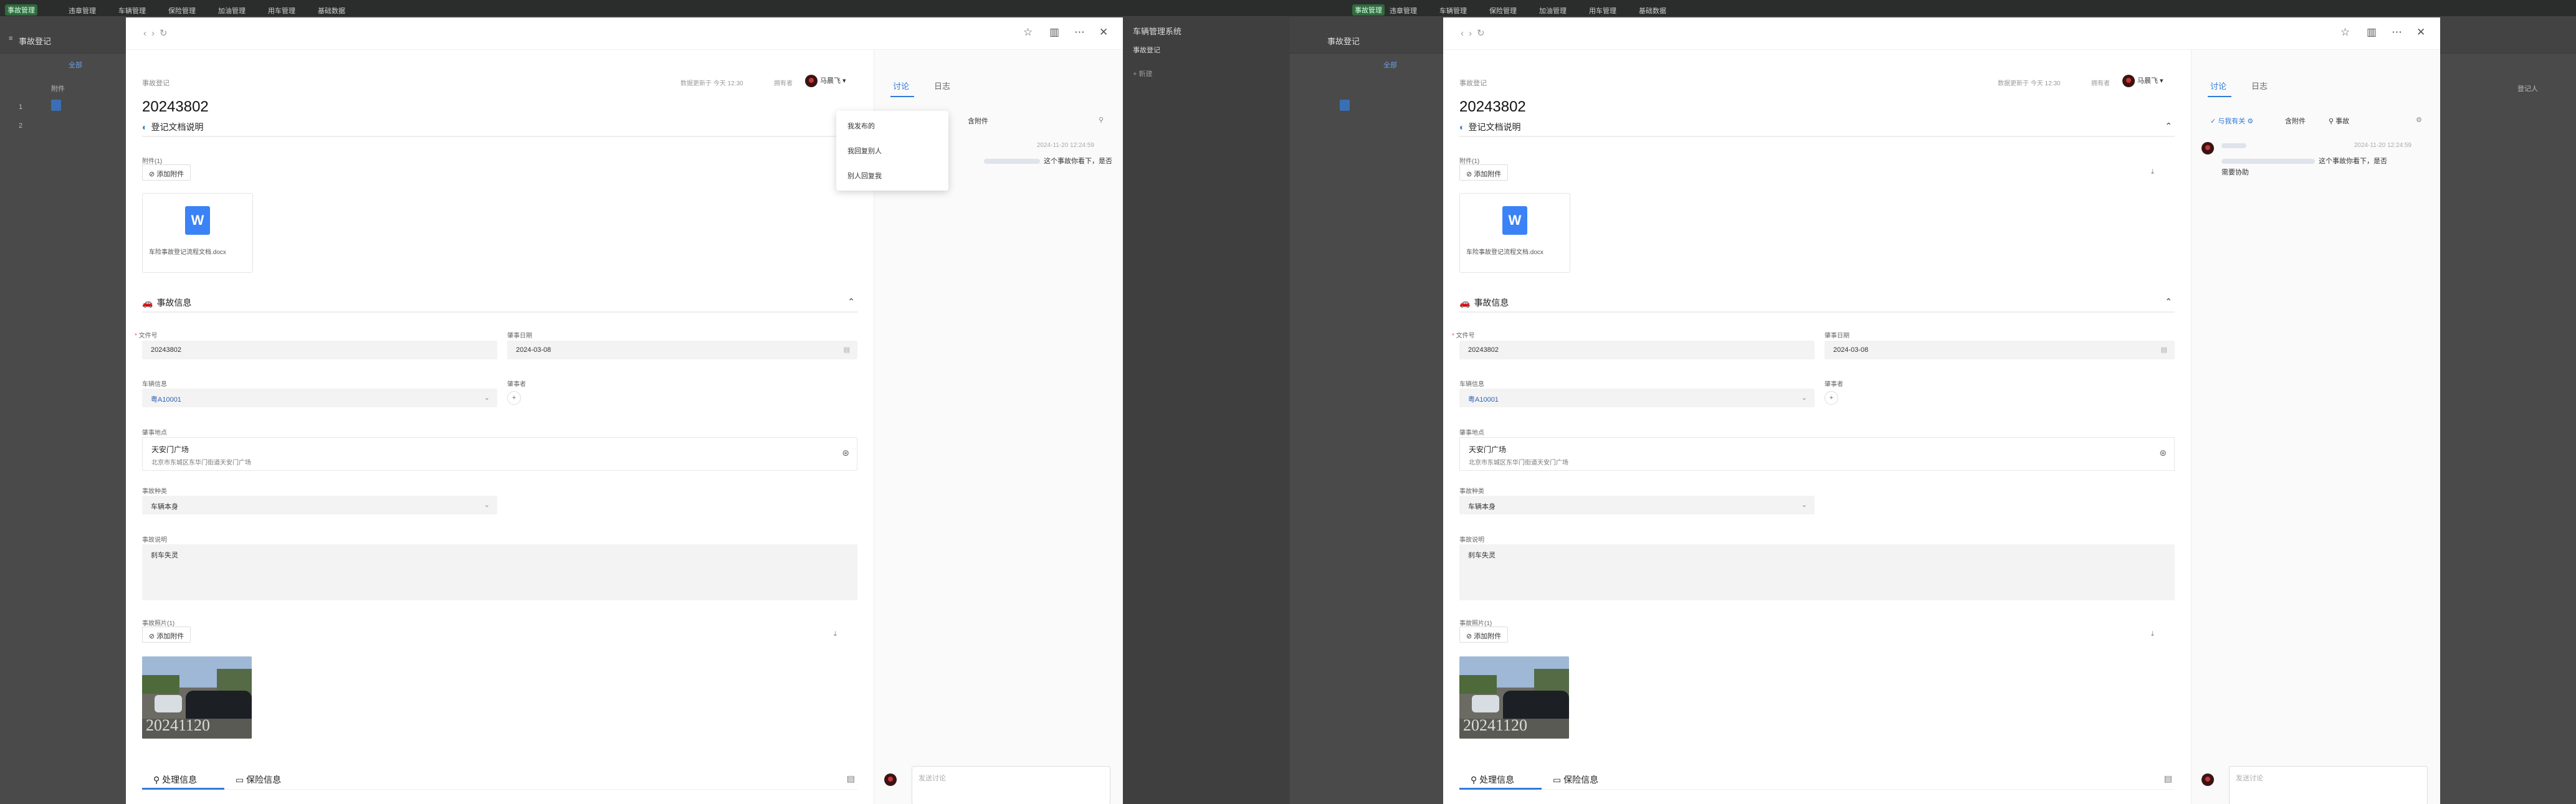 This screenshot has height=804, width=2576. What do you see at coordinates (177, 127) in the screenshot?
I see `section-title: 登记文档说明` at bounding box center [177, 127].